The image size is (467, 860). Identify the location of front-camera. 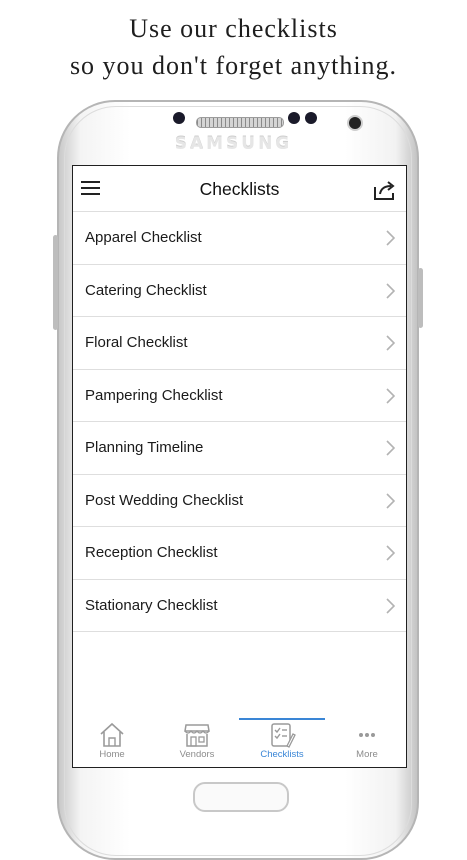
(355, 123).